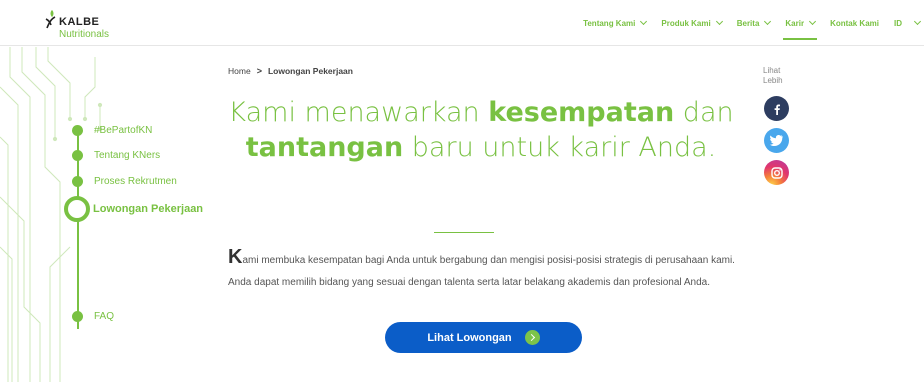  I want to click on instagram-icon, so click(776, 172).